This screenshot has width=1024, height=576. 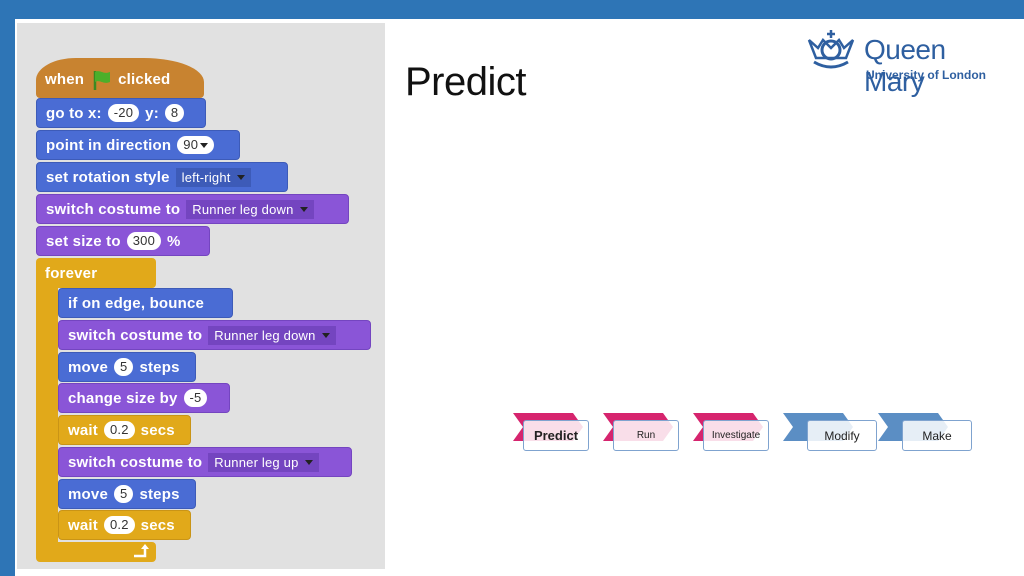 I want to click on x-input: -20, so click(x=123, y=113).